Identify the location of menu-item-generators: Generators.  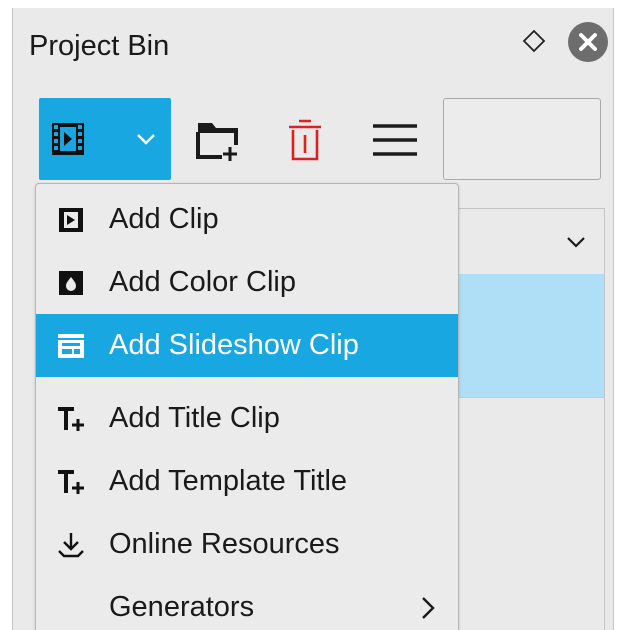
(247, 603).